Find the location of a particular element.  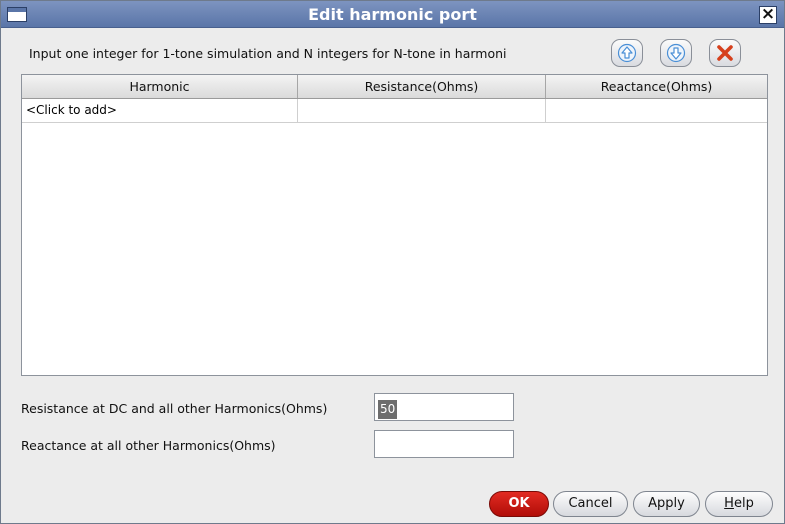

apply-button: Apply is located at coordinates (666, 504).